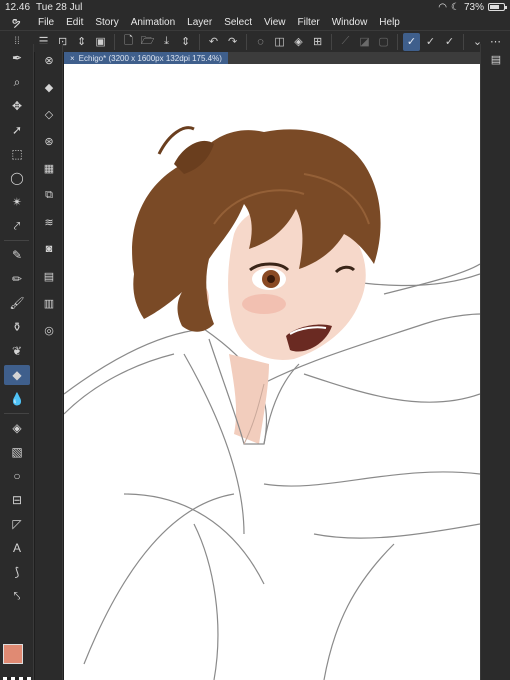 The height and width of the screenshot is (680, 510). I want to click on battery-percent: 73%, so click(473, 7).